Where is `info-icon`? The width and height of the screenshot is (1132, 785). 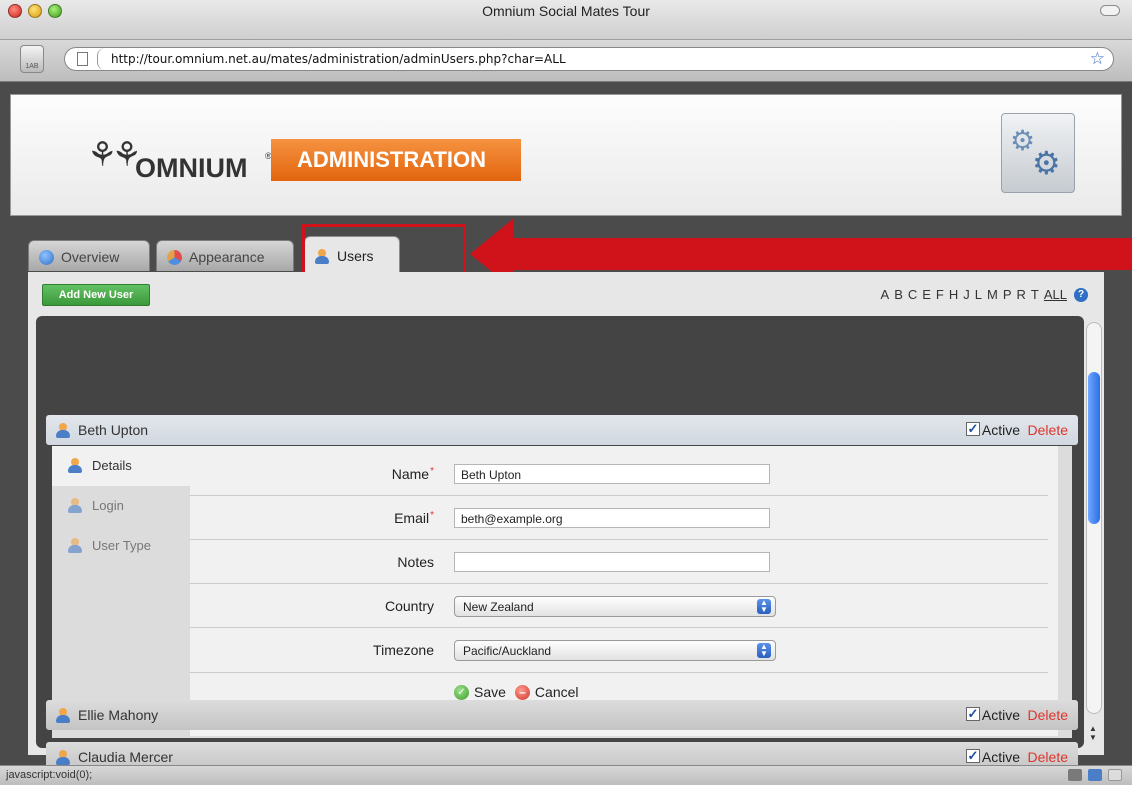
info-icon is located at coordinates (46, 257).